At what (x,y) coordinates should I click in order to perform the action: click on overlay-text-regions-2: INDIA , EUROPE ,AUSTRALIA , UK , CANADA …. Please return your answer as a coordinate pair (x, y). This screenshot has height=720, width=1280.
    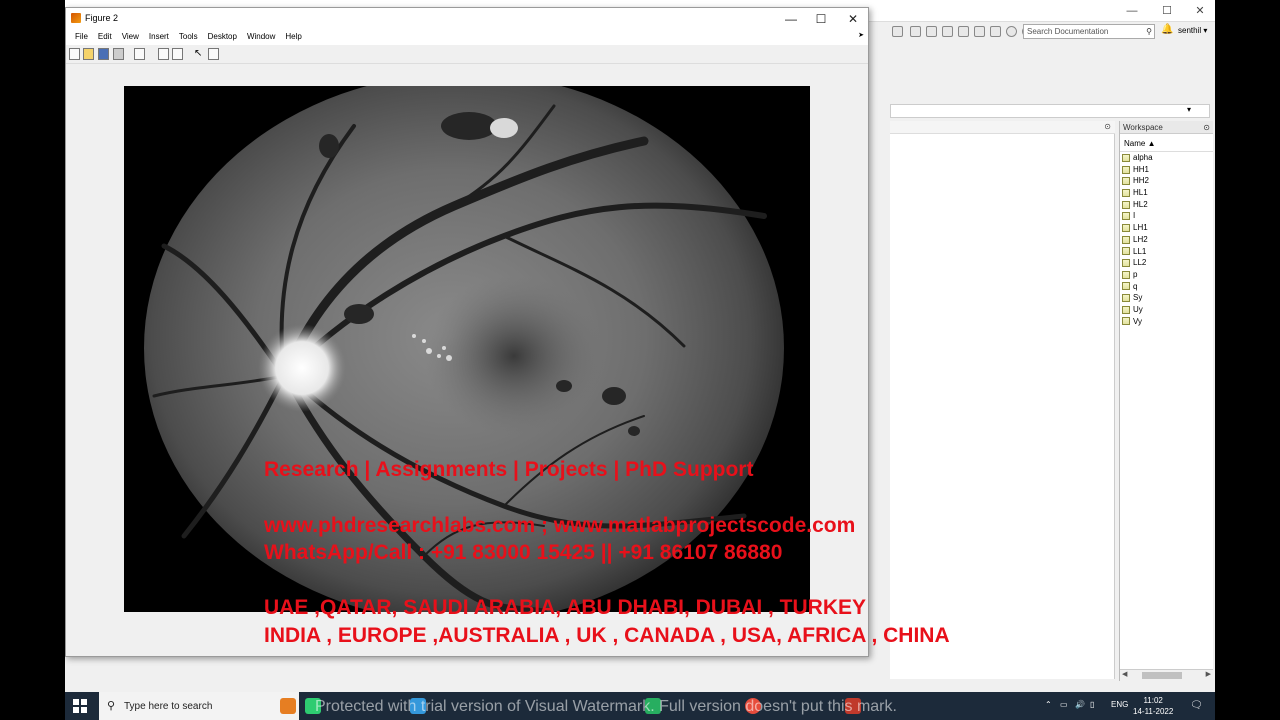
    Looking at the image, I should click on (607, 635).